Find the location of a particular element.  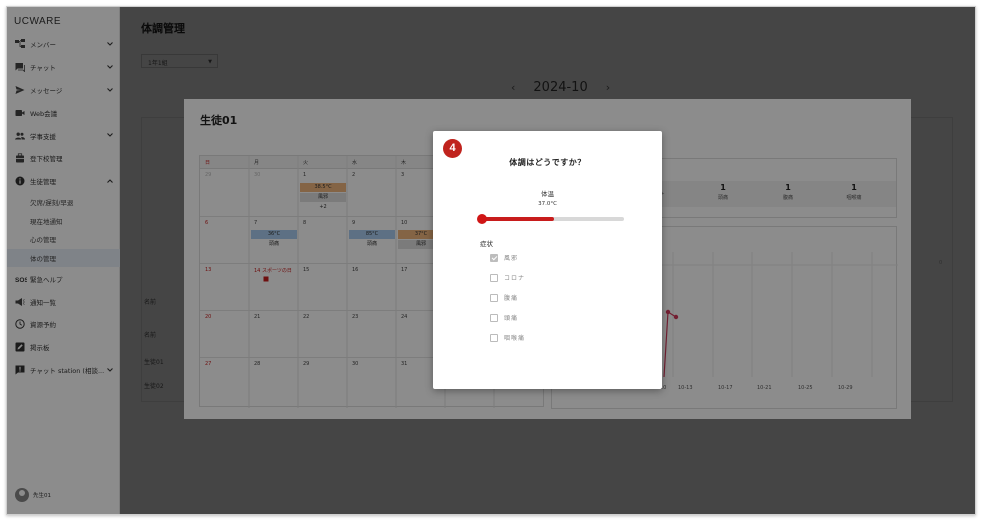

step-badge: 4 is located at coordinates (452, 148).